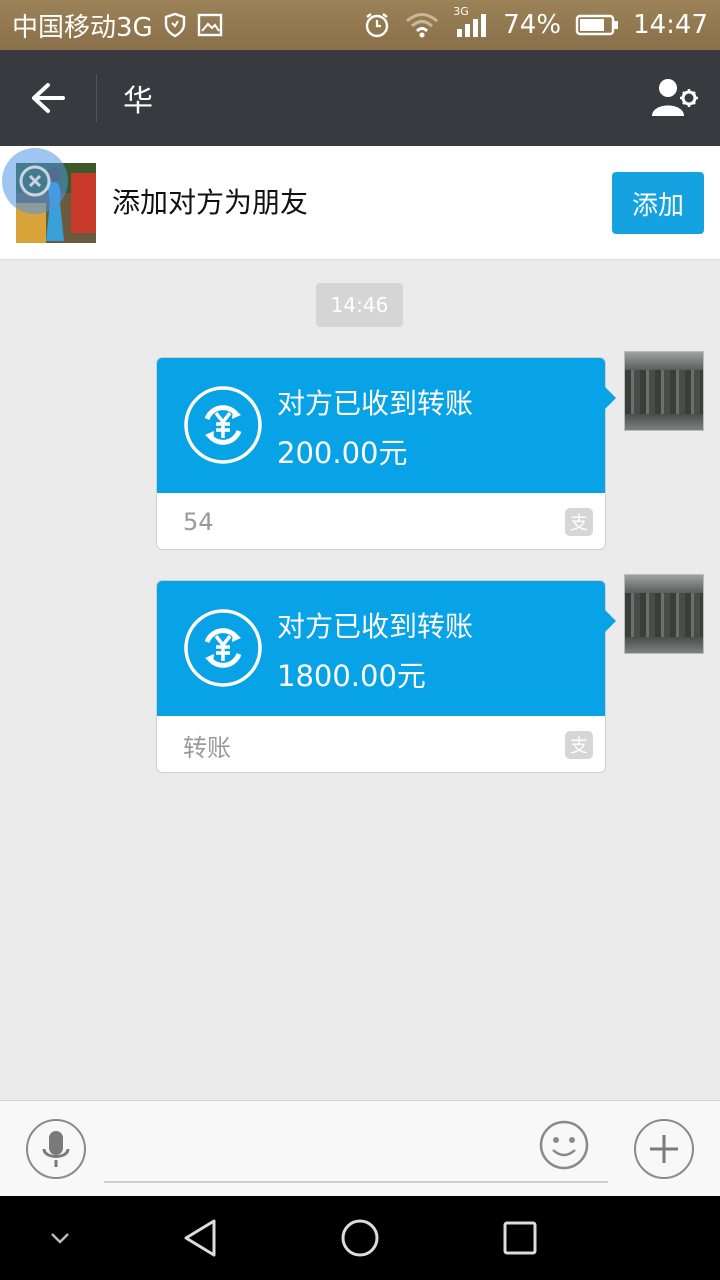 This screenshot has width=720, height=1280. What do you see at coordinates (461, 11) in the screenshot?
I see `network-type-label: 3G` at bounding box center [461, 11].